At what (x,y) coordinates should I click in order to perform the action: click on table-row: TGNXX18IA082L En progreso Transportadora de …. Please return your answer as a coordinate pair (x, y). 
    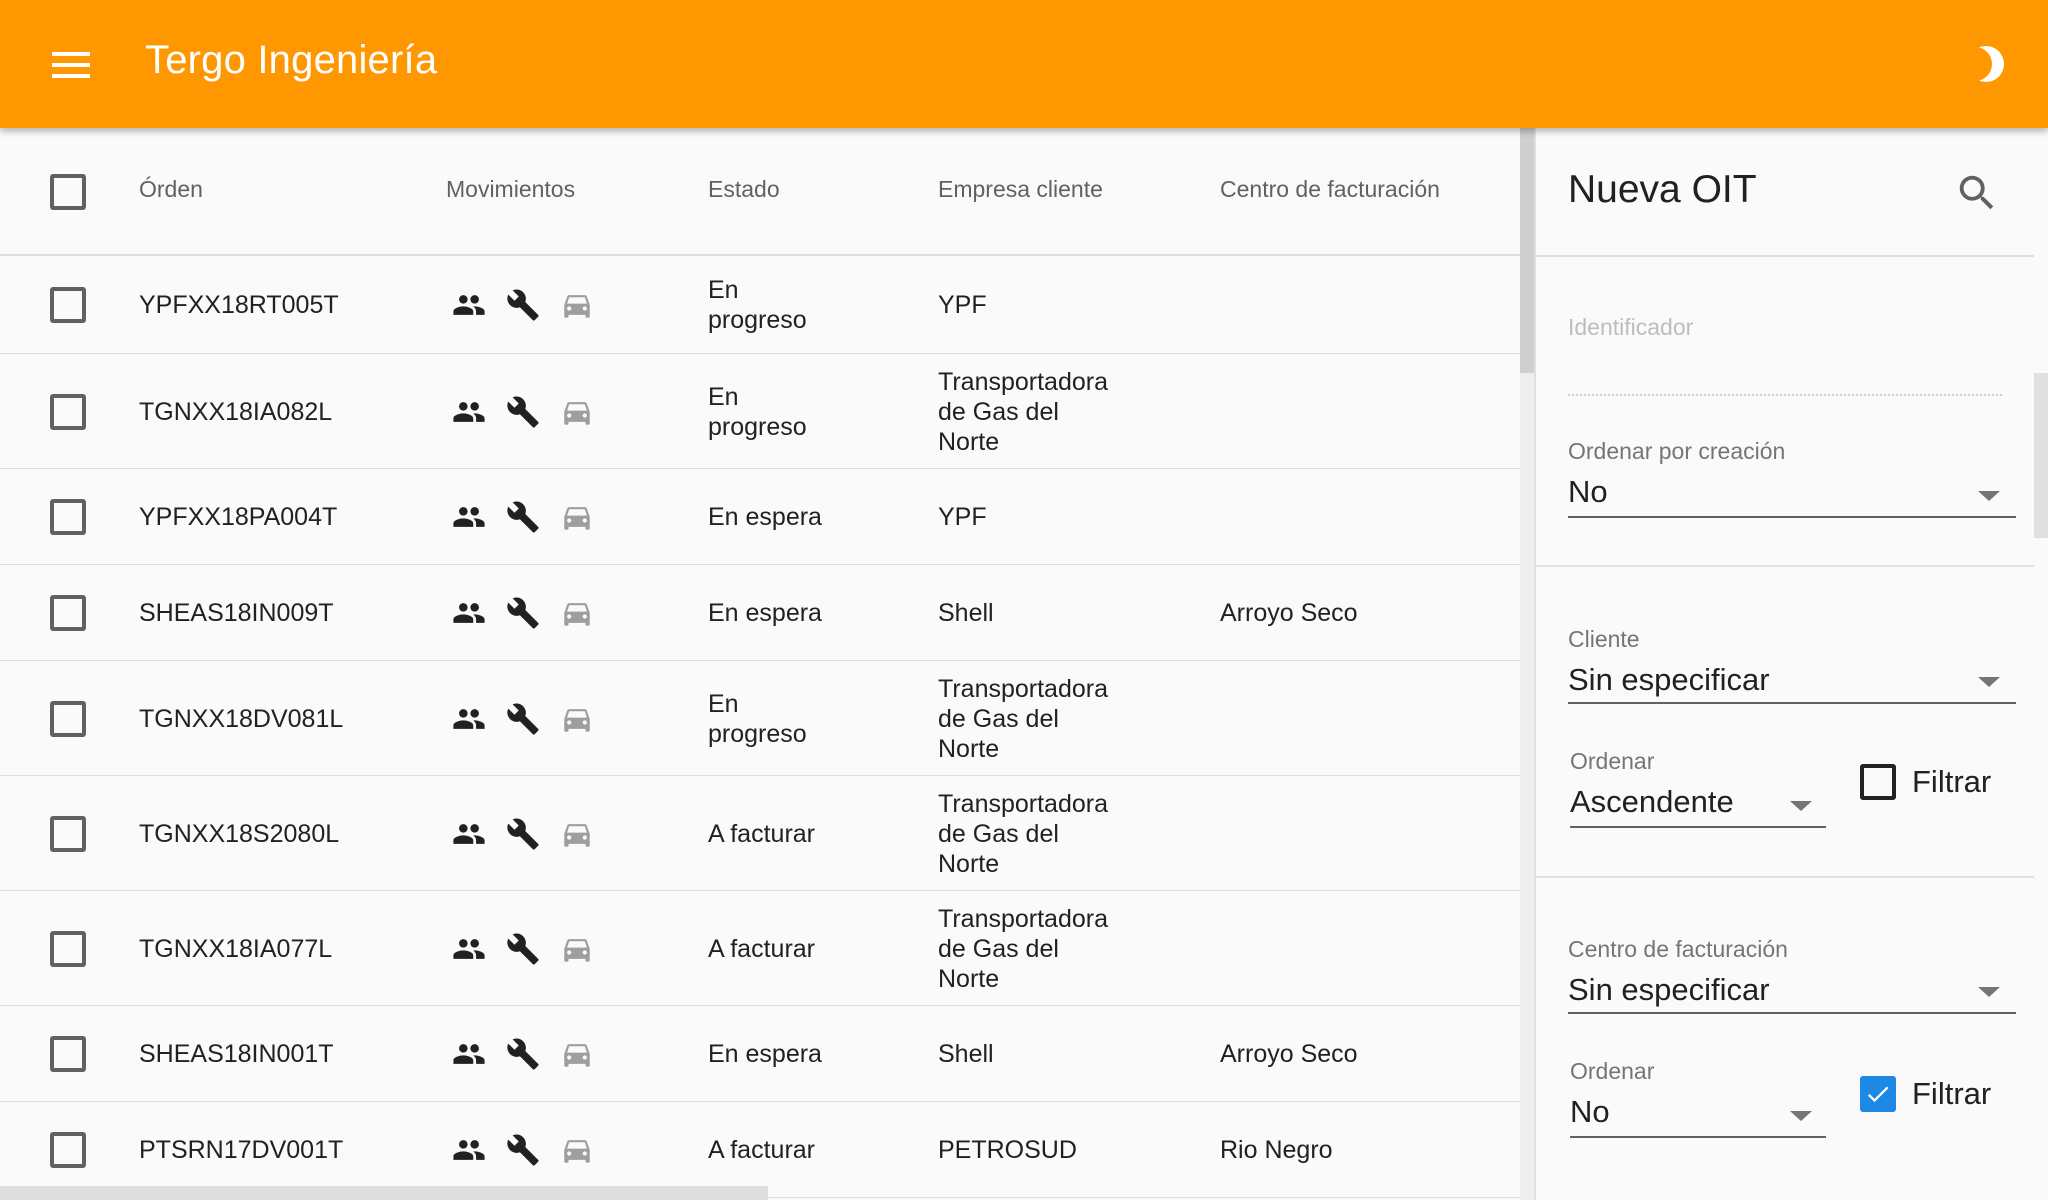
    Looking at the image, I should click on (760, 411).